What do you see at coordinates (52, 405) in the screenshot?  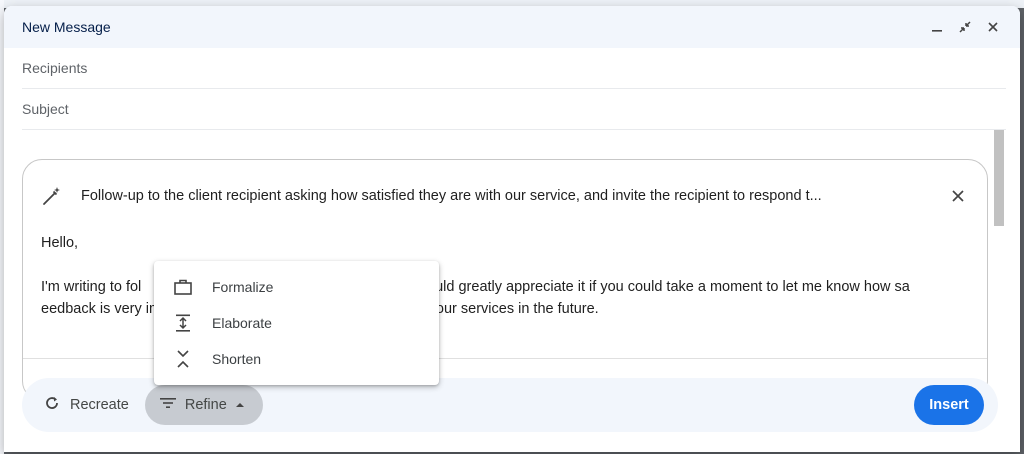 I see `refresh-icon` at bounding box center [52, 405].